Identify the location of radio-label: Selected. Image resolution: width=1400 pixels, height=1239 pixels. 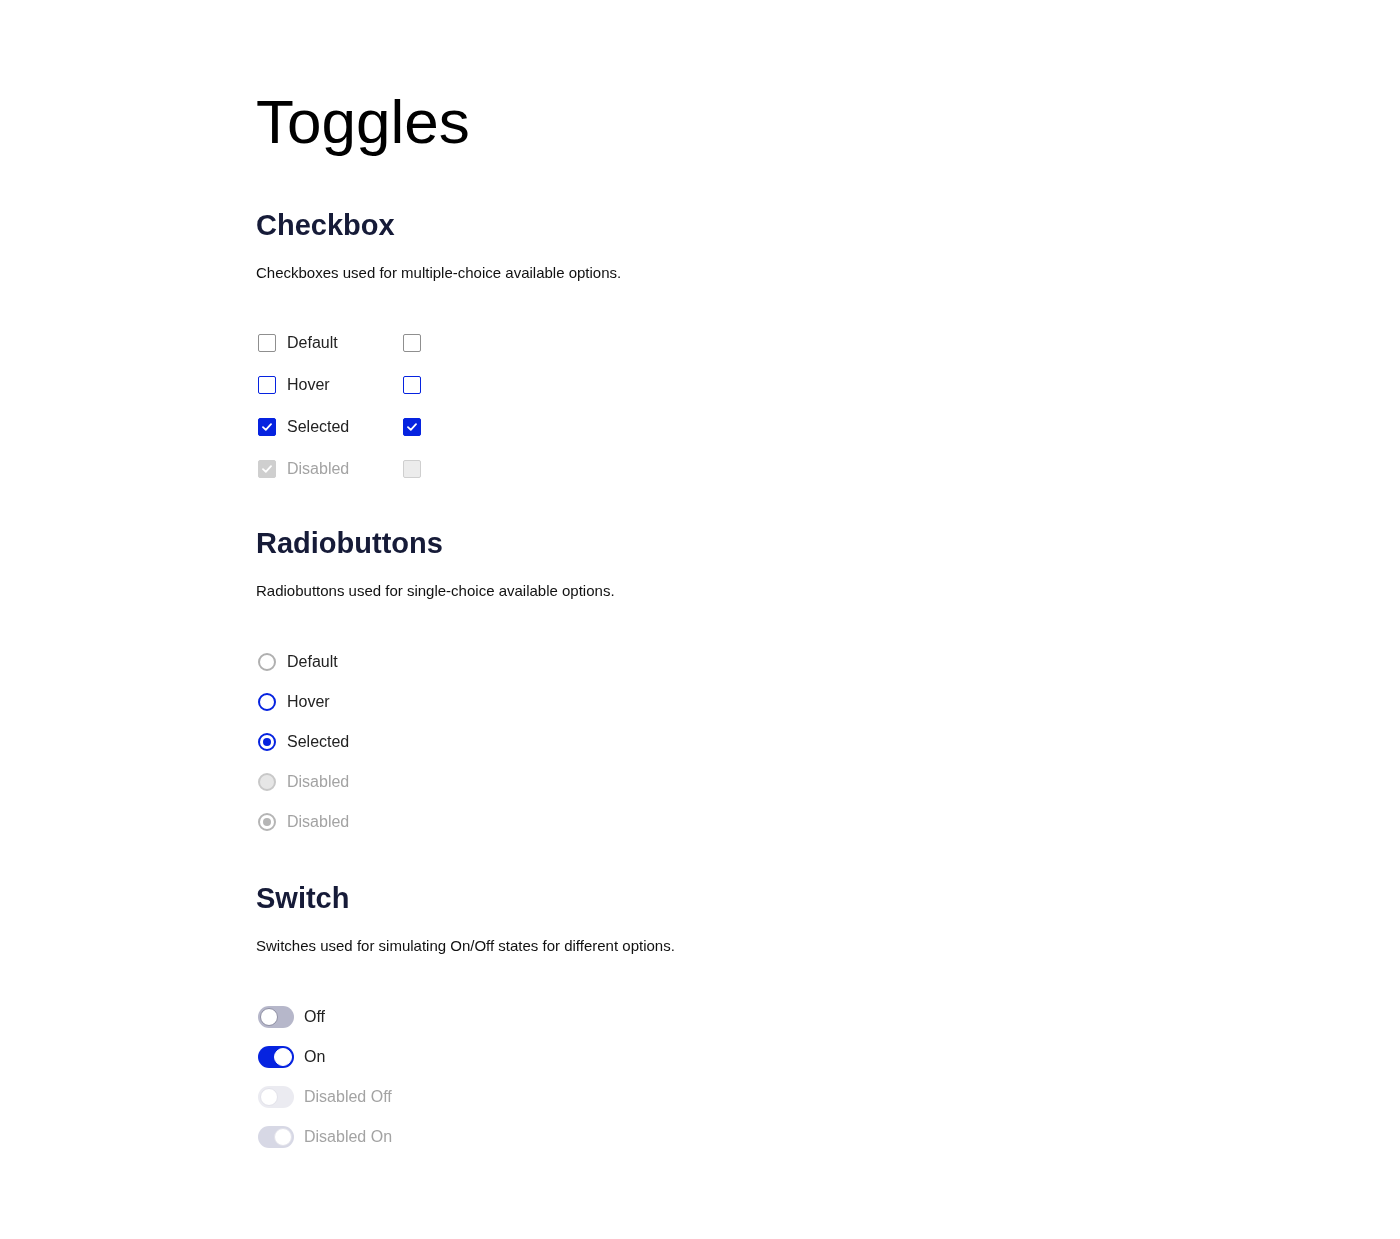
(318, 742).